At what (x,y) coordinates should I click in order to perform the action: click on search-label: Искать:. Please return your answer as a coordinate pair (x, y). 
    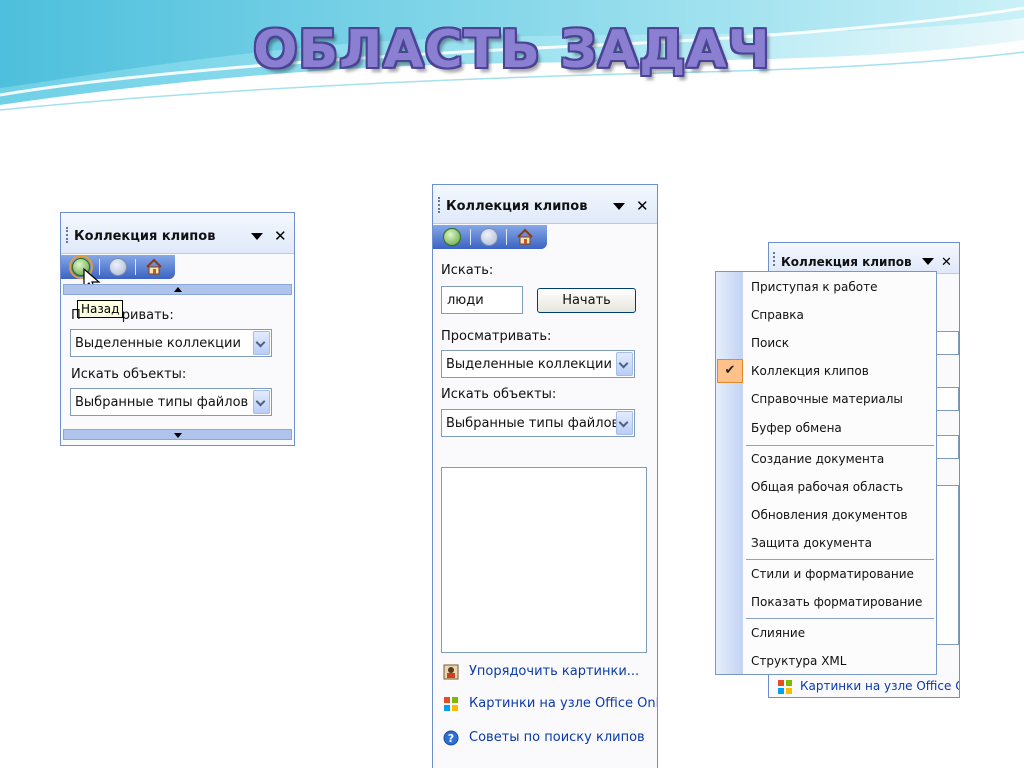
    Looking at the image, I should click on (467, 270).